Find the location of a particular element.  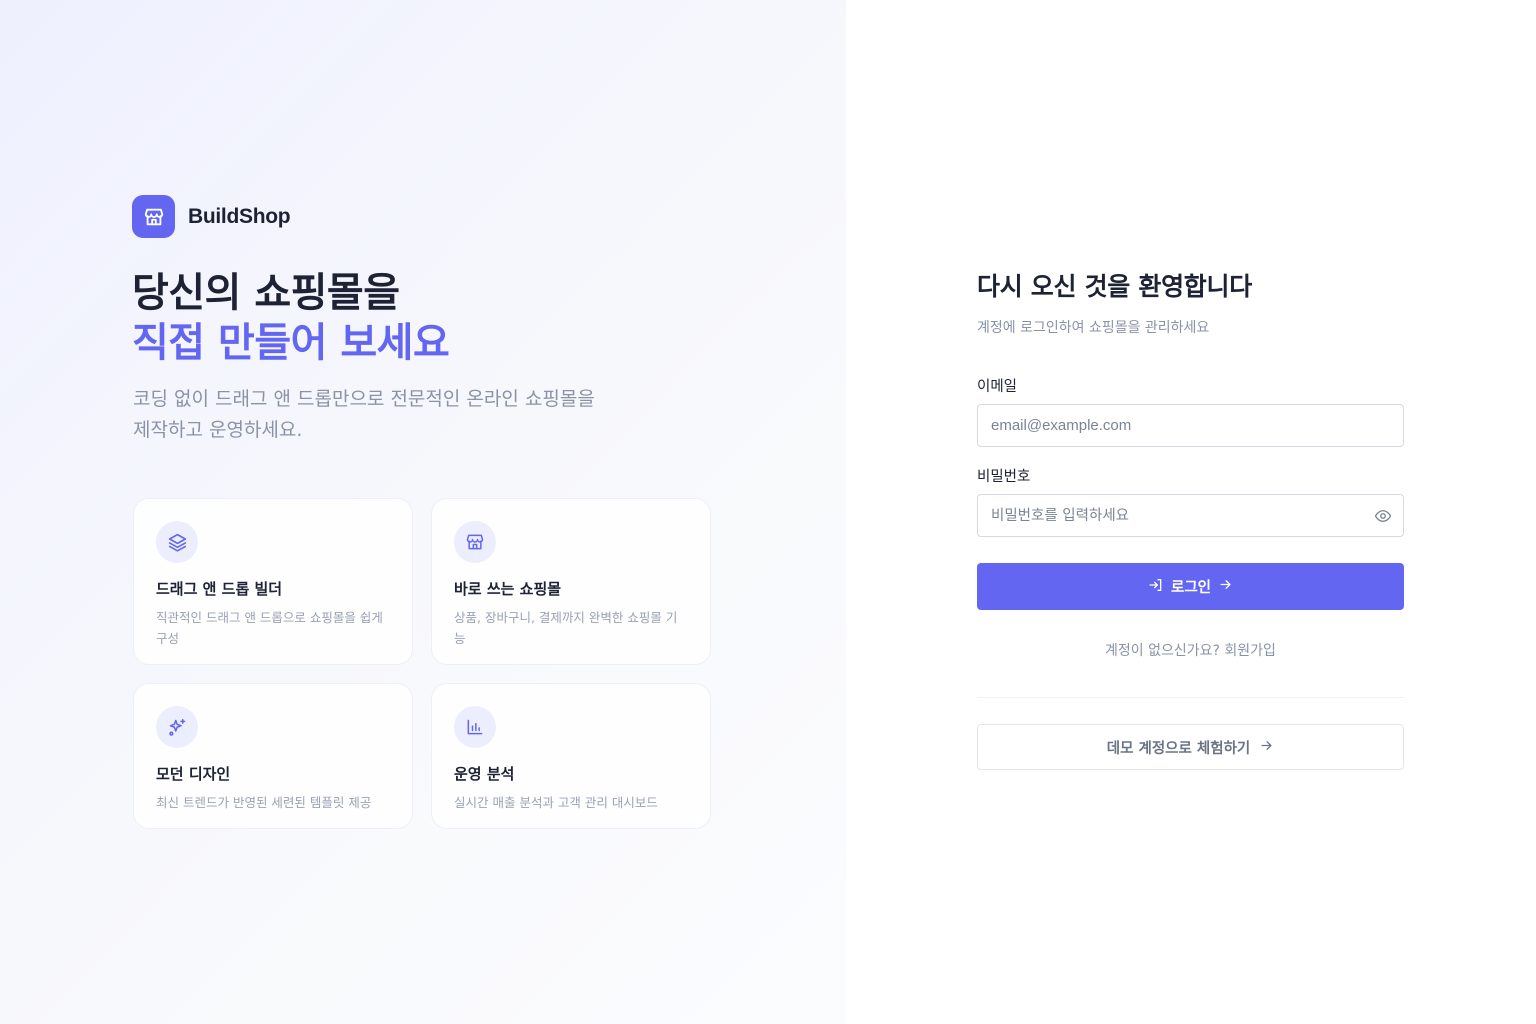

feature-card-design: 모던 디자인 최신 트렌드가 반영된 세련된 템플릿 제공 is located at coordinates (273, 756).